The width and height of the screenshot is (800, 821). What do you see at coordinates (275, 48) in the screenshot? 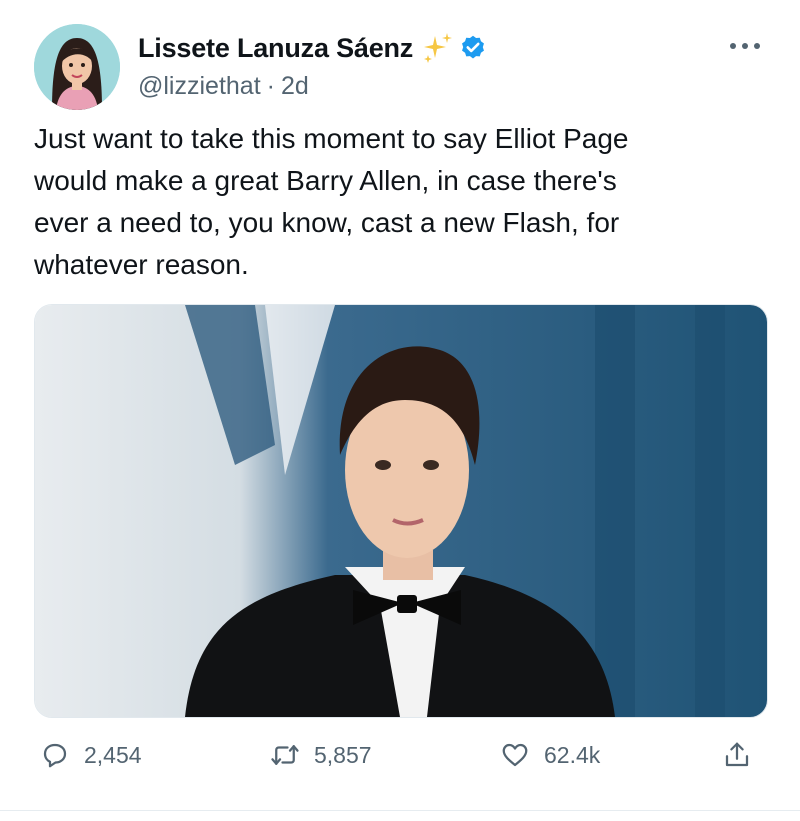
I see `display-name: Lissete Lanuza Sáenz` at bounding box center [275, 48].